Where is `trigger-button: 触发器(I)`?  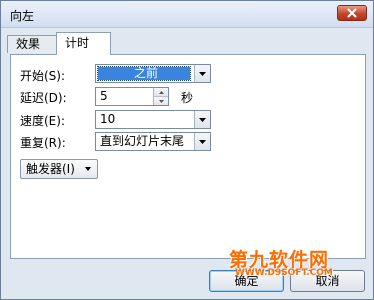
trigger-button: 触发器(I) is located at coordinates (59, 169).